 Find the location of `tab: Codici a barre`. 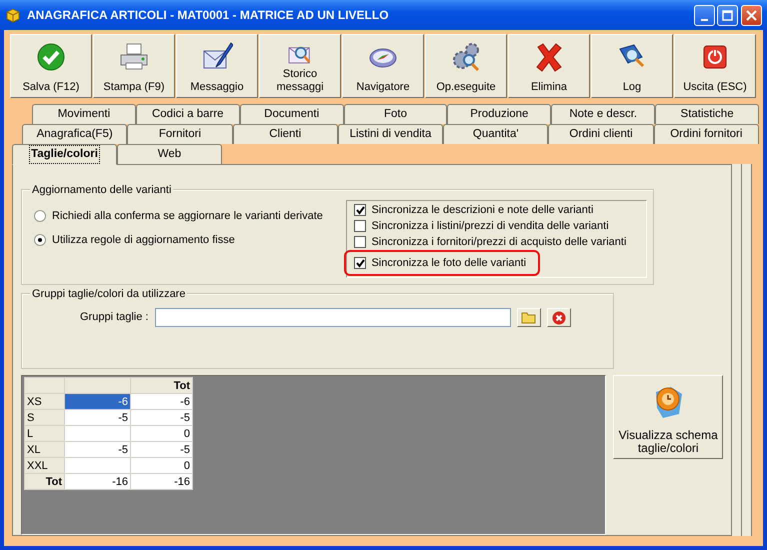

tab: Codici a barre is located at coordinates (188, 114).